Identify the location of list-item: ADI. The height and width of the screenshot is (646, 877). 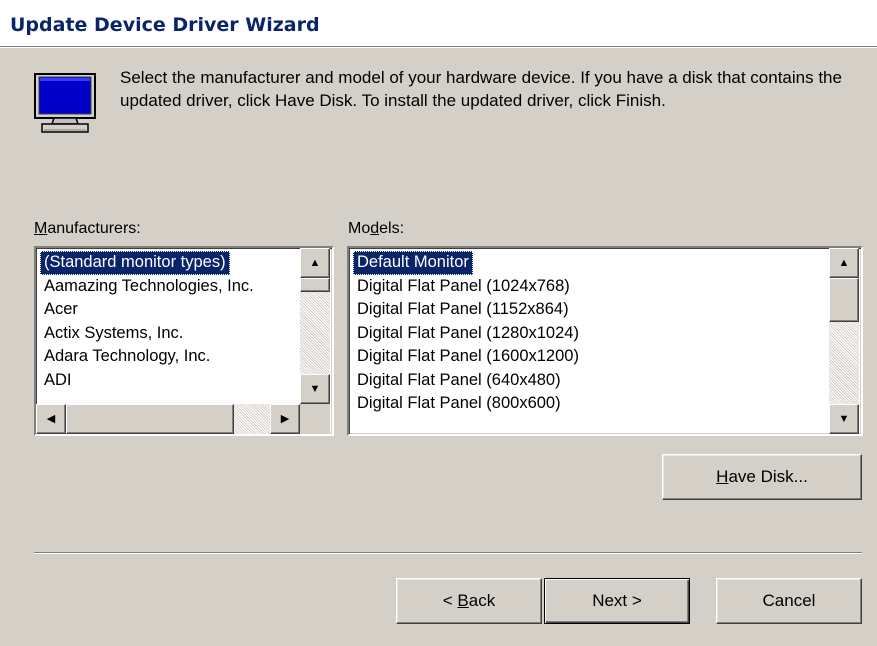
(149, 381).